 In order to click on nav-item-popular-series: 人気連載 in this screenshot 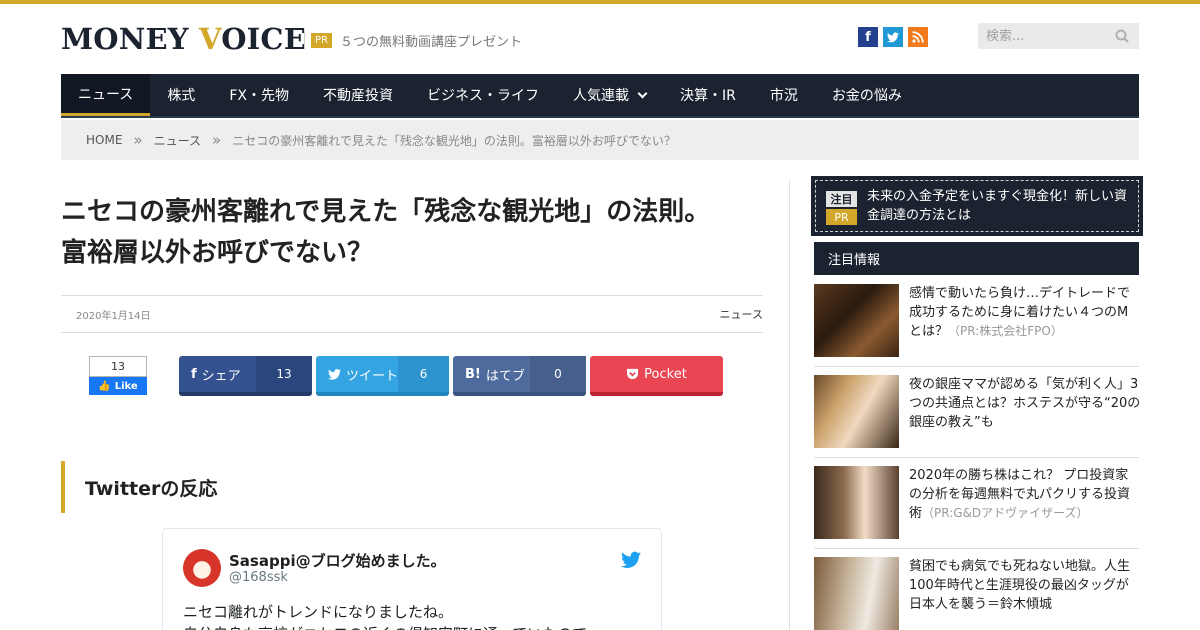, I will do `click(609, 95)`.